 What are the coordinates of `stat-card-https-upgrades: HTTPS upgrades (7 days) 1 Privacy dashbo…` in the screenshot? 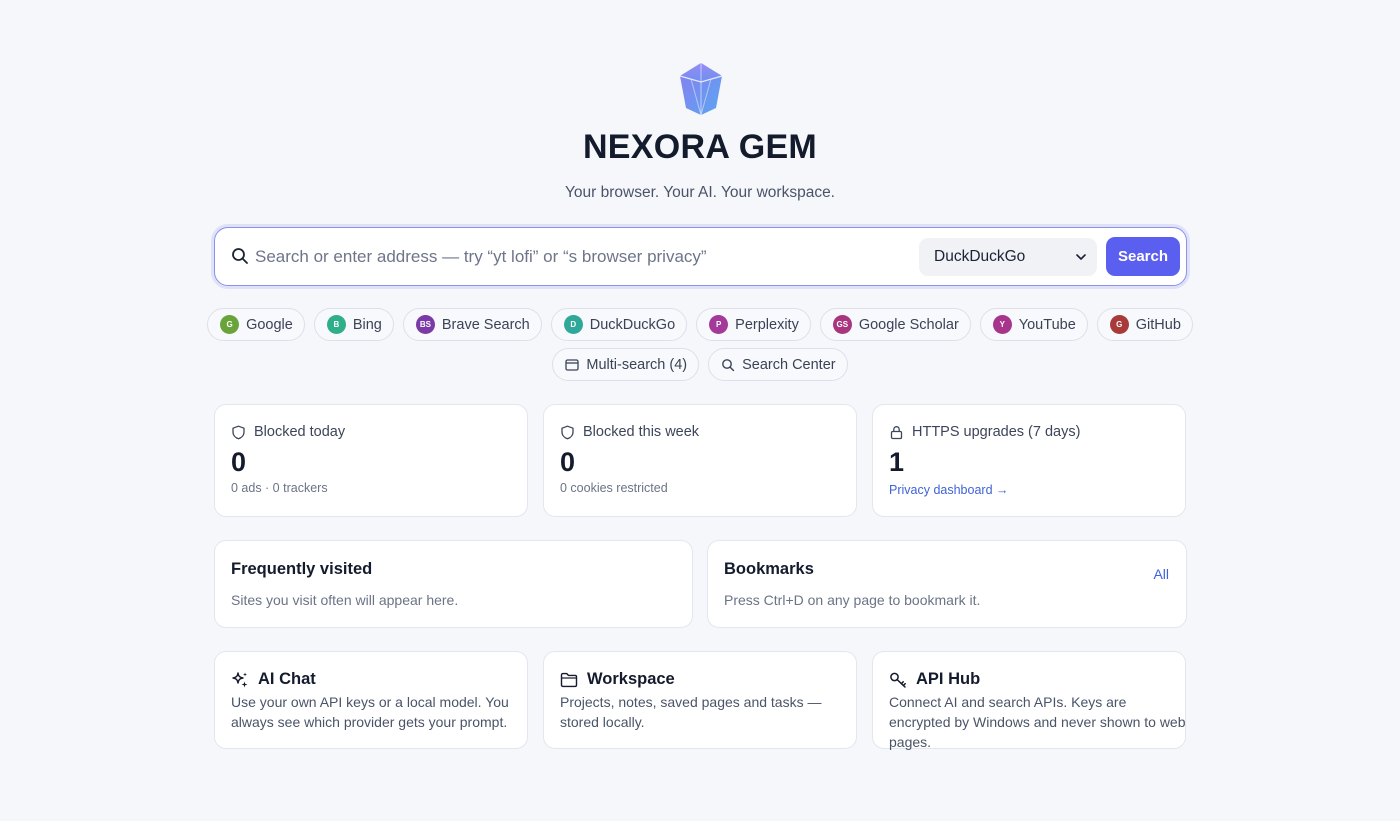 It's located at (1029, 460).